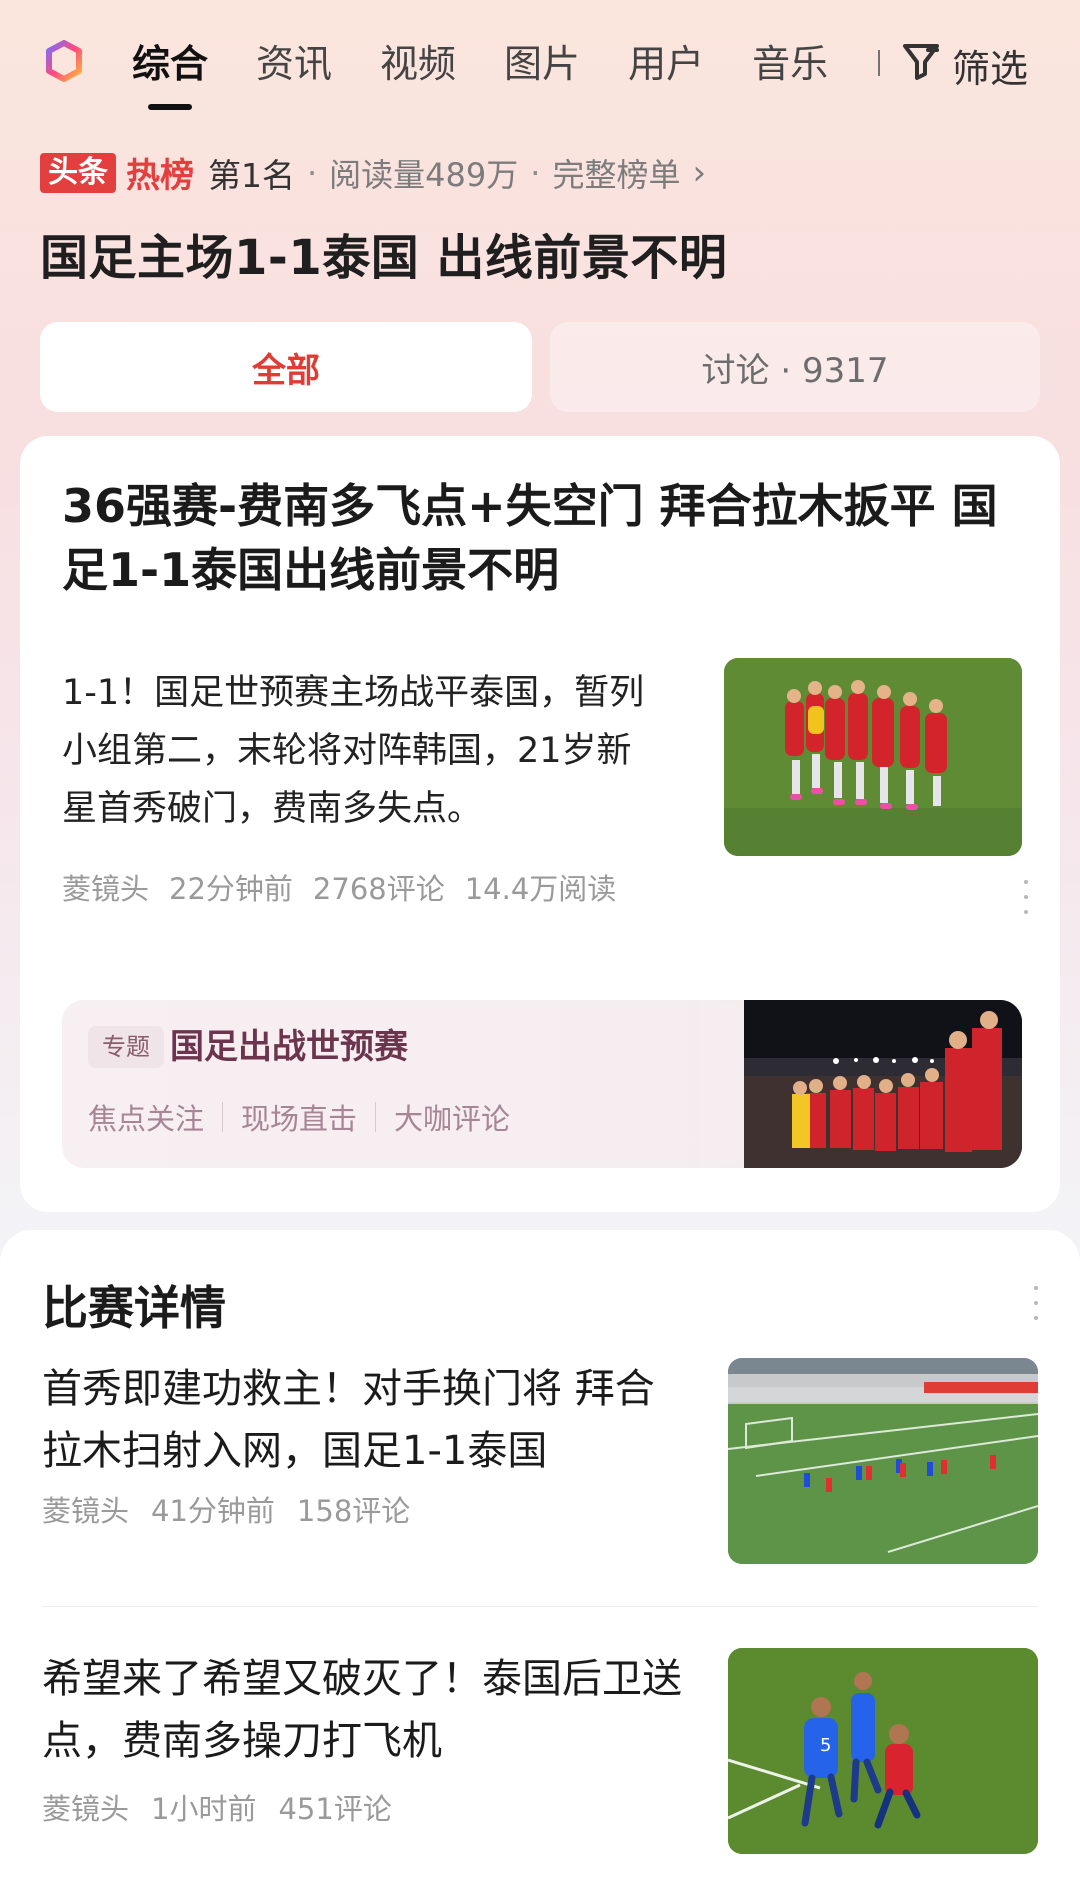  Describe the element at coordinates (170, 71) in the screenshot. I see `tab-comprehensive: 综合` at that location.